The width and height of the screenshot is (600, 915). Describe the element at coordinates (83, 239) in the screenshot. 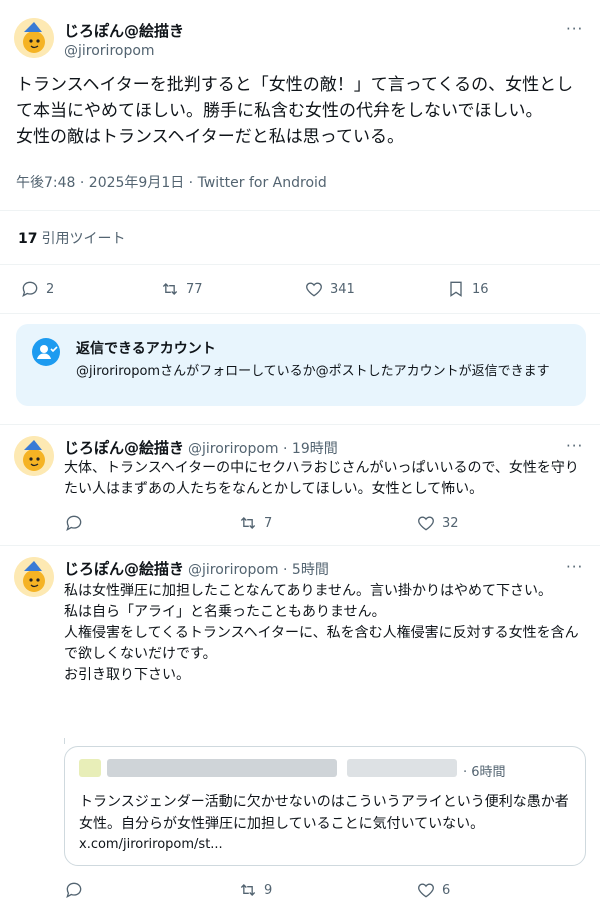

I see `quote-label: 引用ツイート` at that location.